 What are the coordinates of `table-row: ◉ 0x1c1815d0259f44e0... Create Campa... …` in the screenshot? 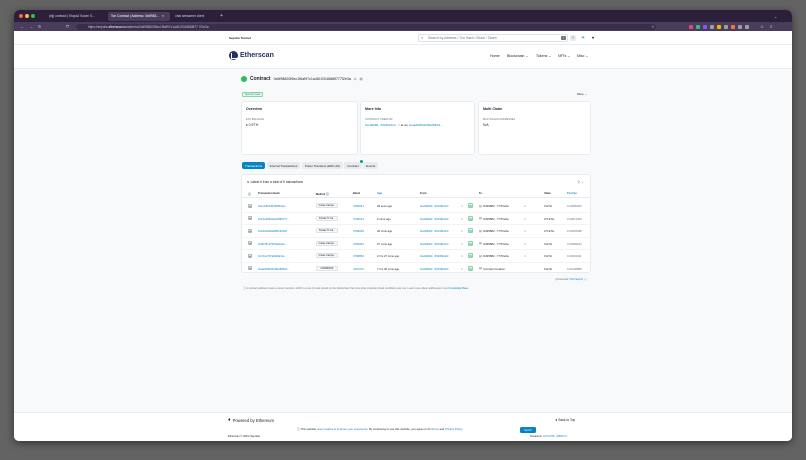 It's located at (416, 206).